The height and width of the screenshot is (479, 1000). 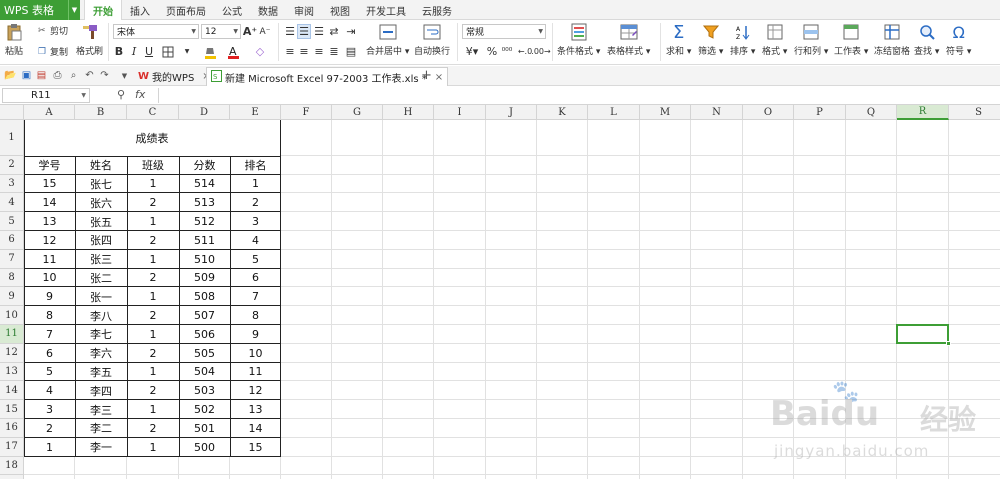 I want to click on save-icon: ▣, so click(x=26, y=75).